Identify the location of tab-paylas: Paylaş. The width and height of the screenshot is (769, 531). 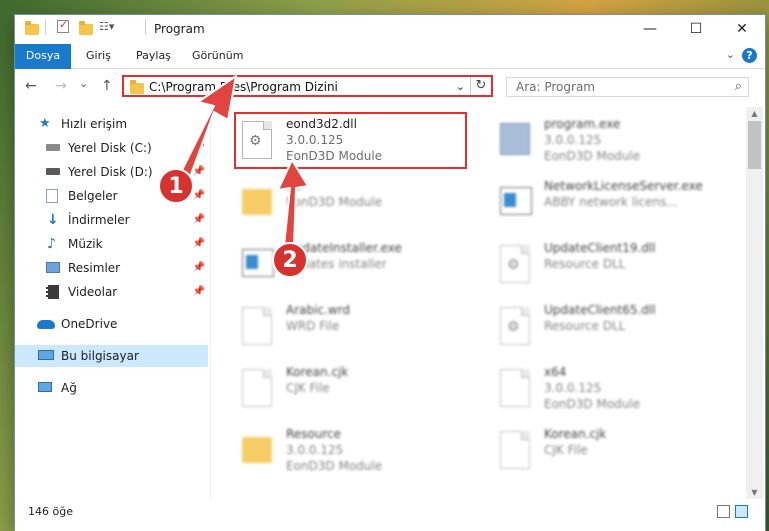
(153, 56).